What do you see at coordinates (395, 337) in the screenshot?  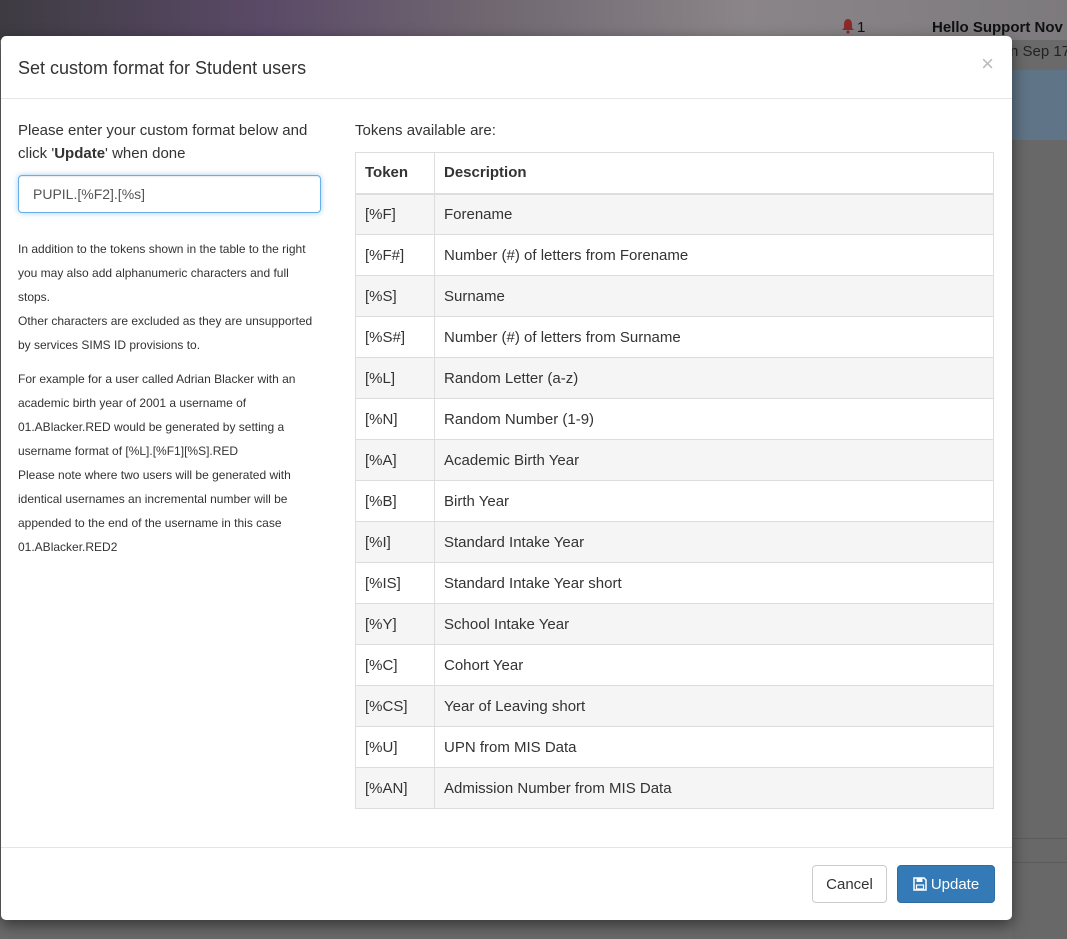 I see `token-cell: [%S#]` at bounding box center [395, 337].